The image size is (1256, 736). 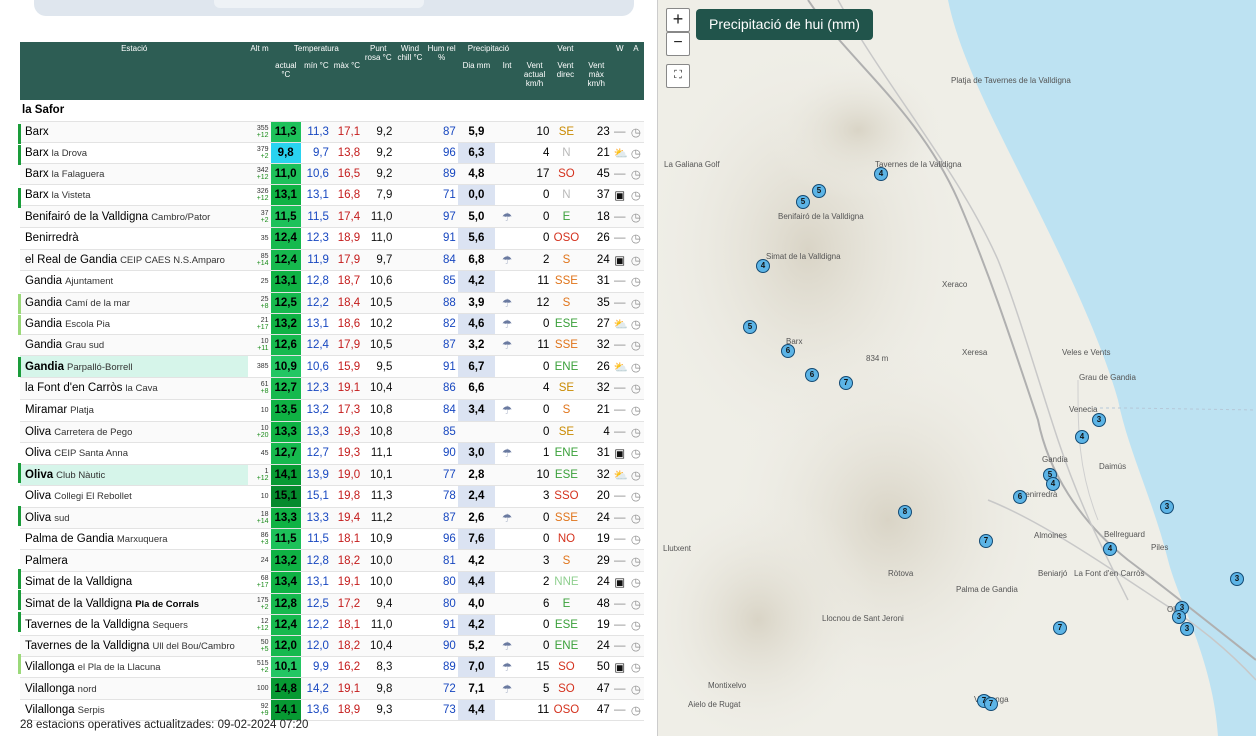 I want to click on col-wind-max: Vent màx km/h, so click(x=596, y=74).